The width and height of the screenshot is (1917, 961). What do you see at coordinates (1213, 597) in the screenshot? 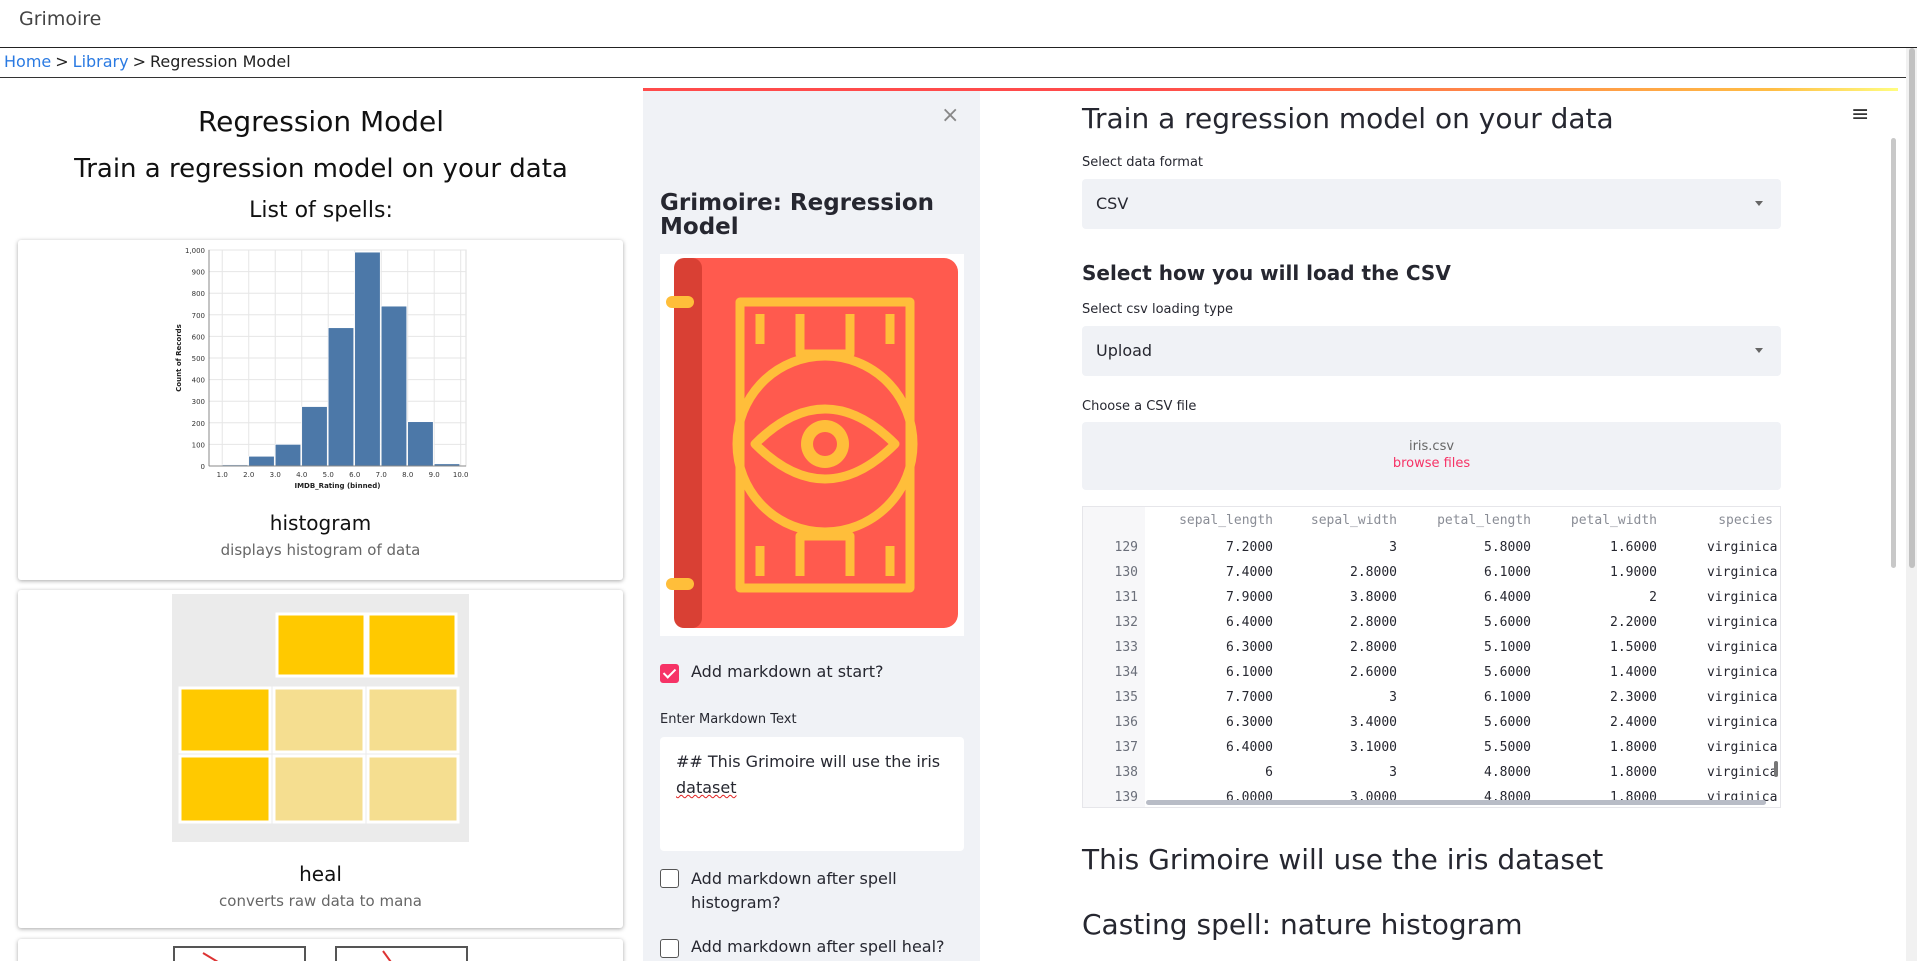
I see `table-cell: 7.9000` at bounding box center [1213, 597].